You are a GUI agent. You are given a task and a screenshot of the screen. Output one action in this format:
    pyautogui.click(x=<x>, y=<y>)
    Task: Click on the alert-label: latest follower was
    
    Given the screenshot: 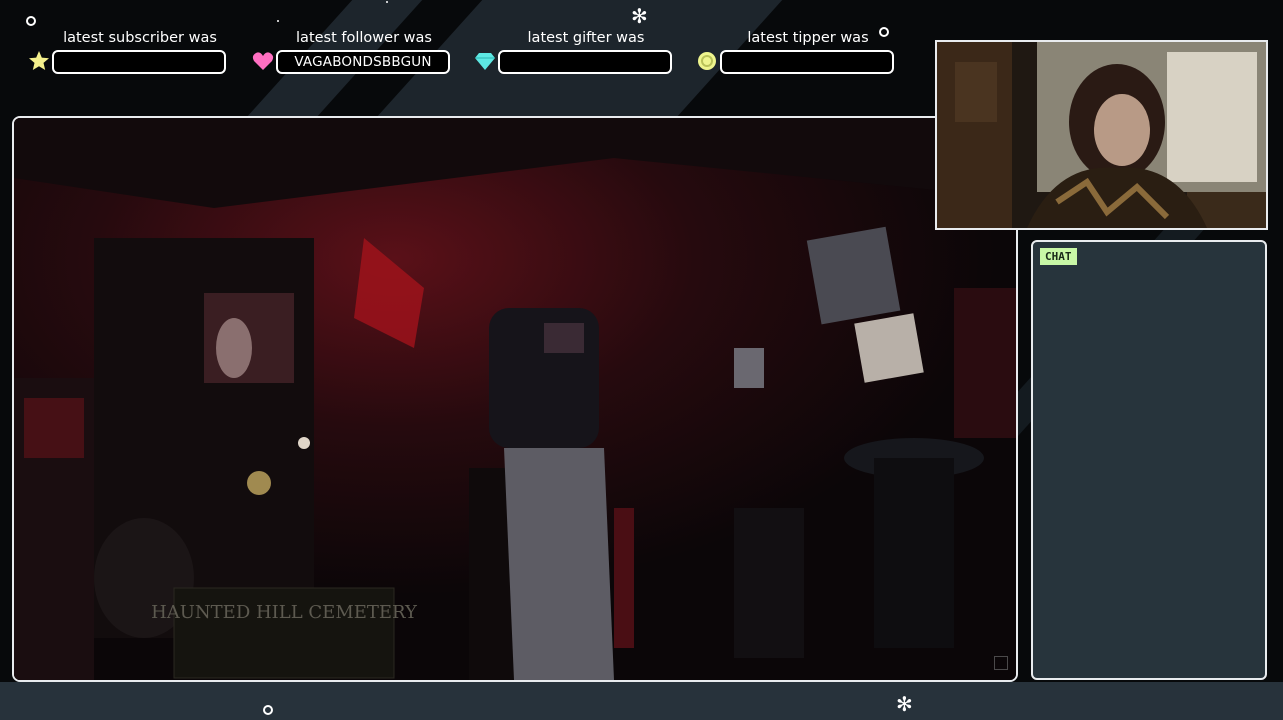 What is the action you would take?
    pyautogui.click(x=364, y=38)
    